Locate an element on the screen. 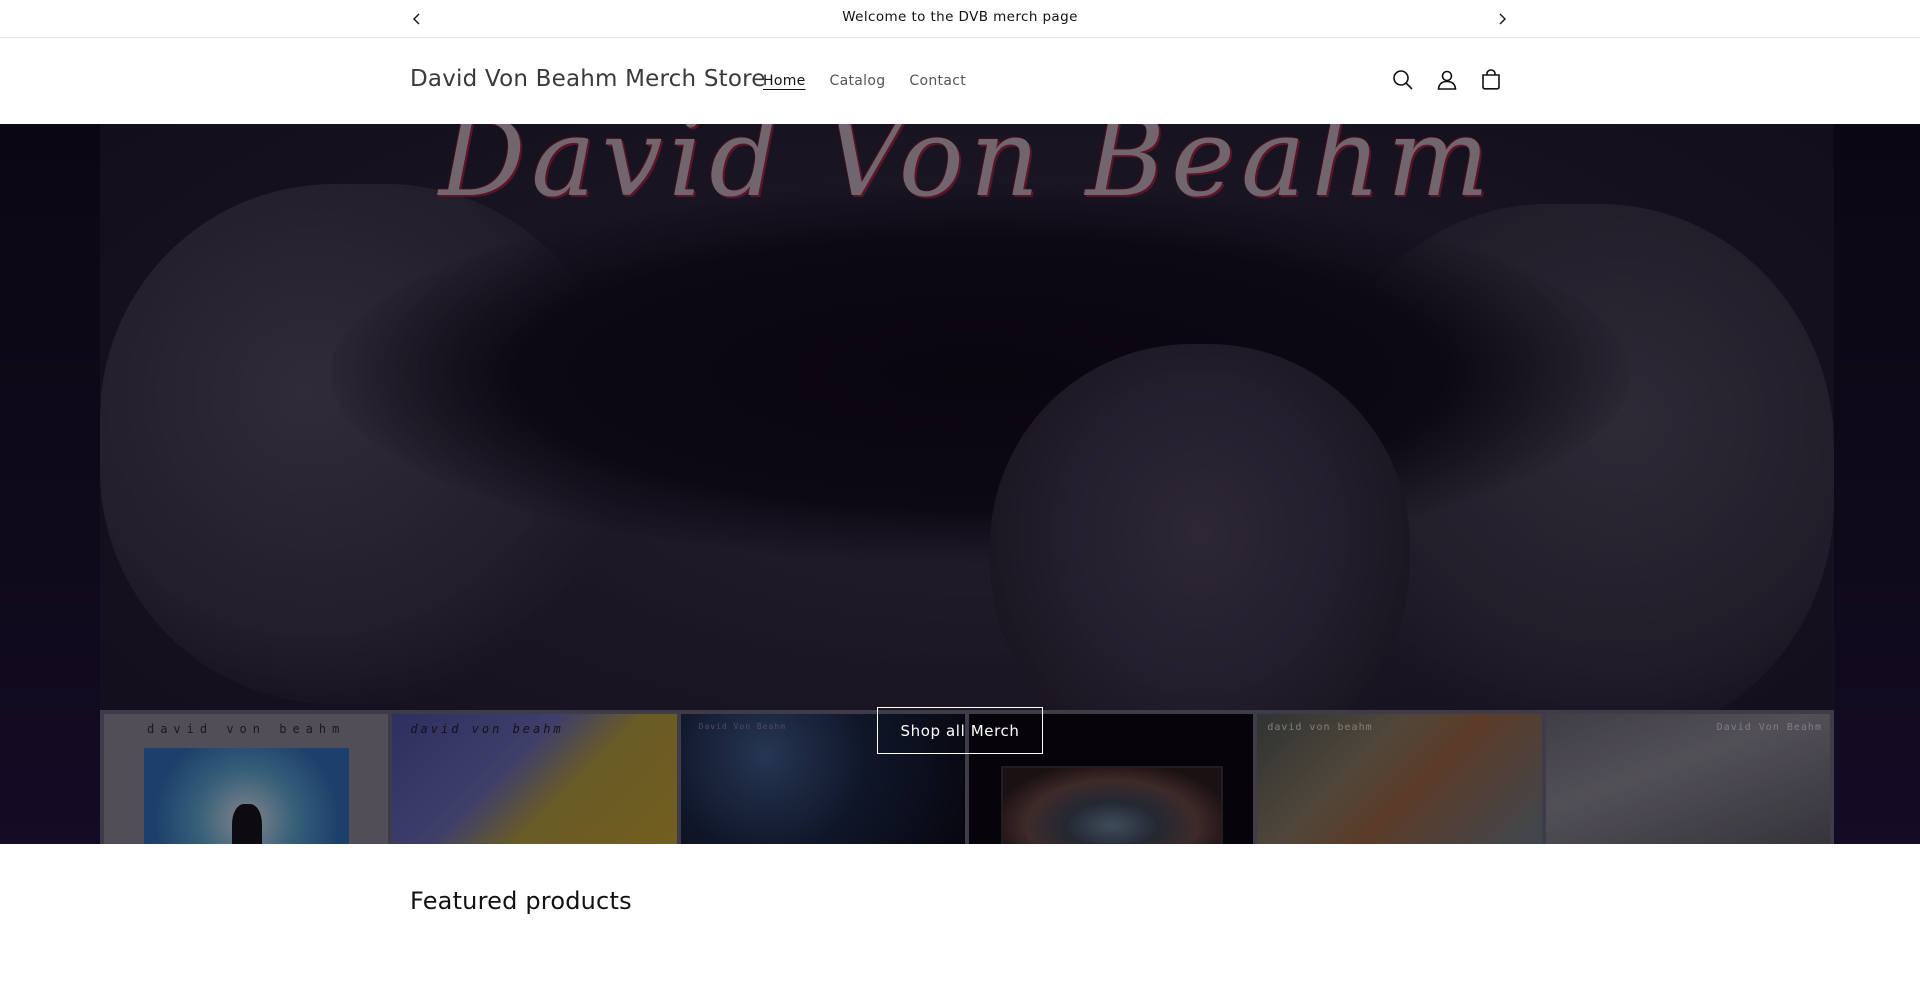 The width and height of the screenshot is (1920, 993). nav-home: Home is located at coordinates (784, 81).